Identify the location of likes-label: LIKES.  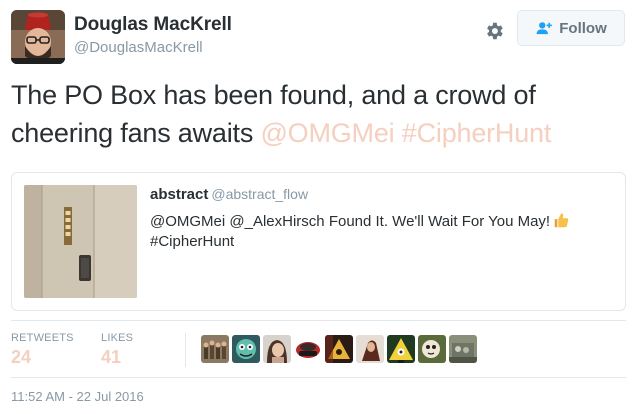
(117, 338).